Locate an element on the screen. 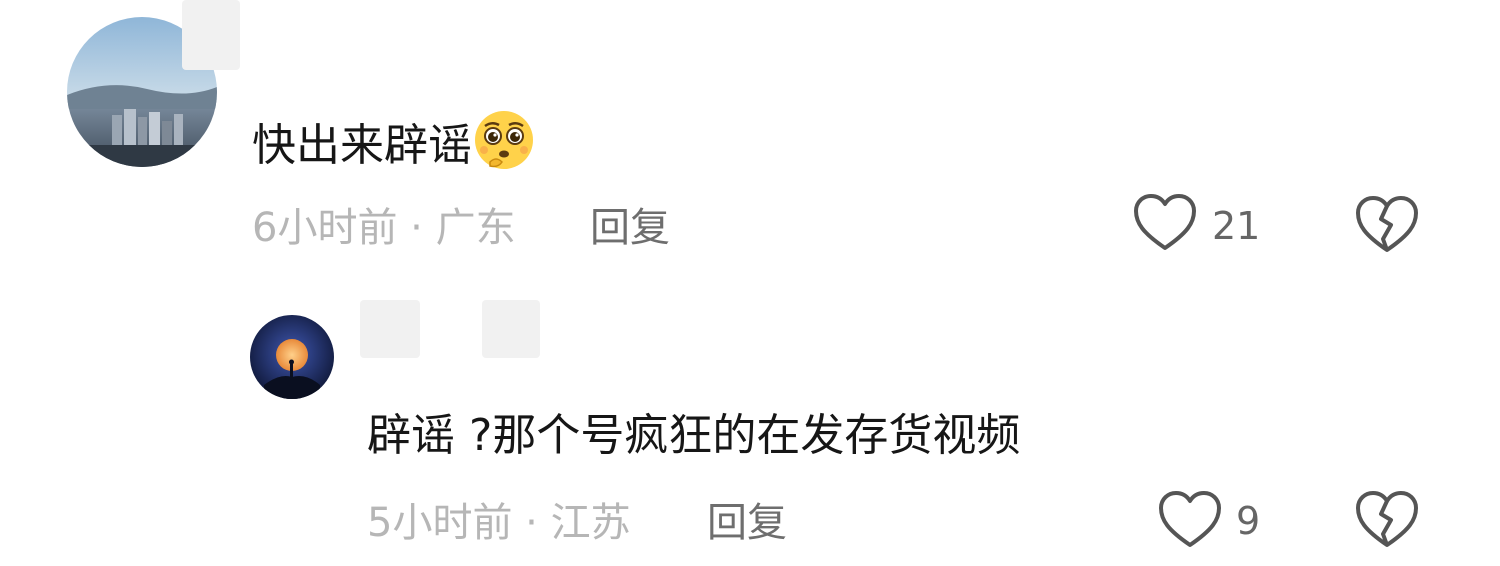  comment-text: 辟谣 ?那个号疯狂的在发存货视频 is located at coordinates (694, 435).